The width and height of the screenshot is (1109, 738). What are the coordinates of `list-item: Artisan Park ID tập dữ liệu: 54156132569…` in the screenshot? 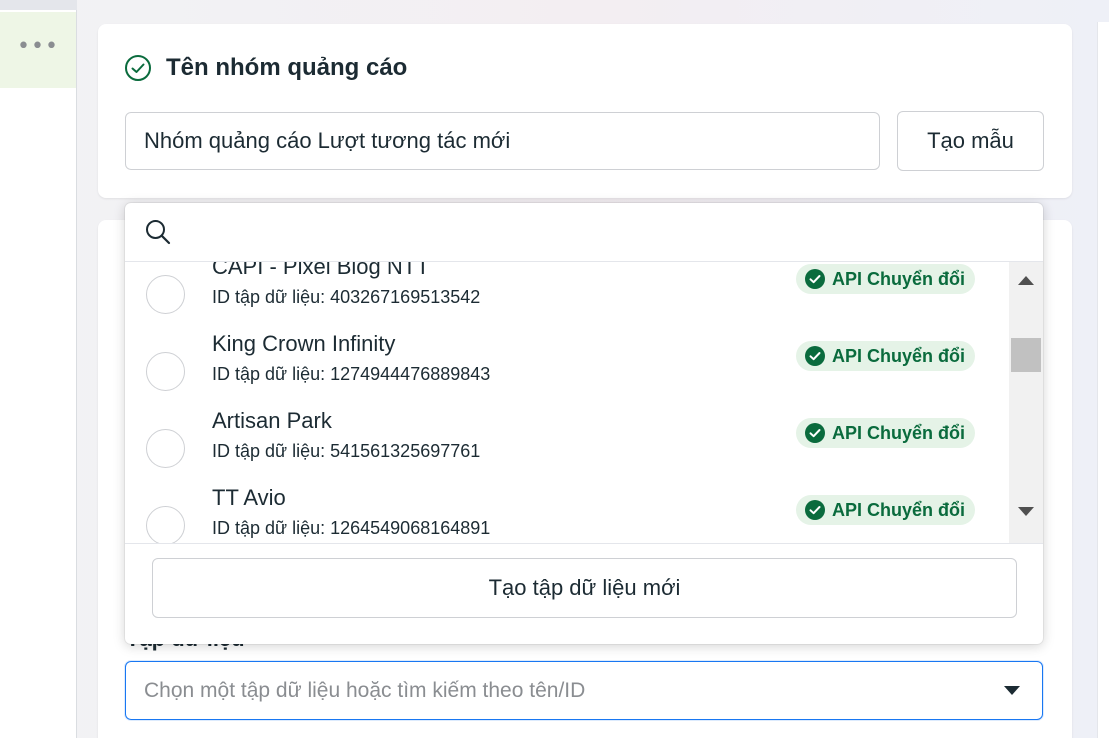 It's located at (567, 447).